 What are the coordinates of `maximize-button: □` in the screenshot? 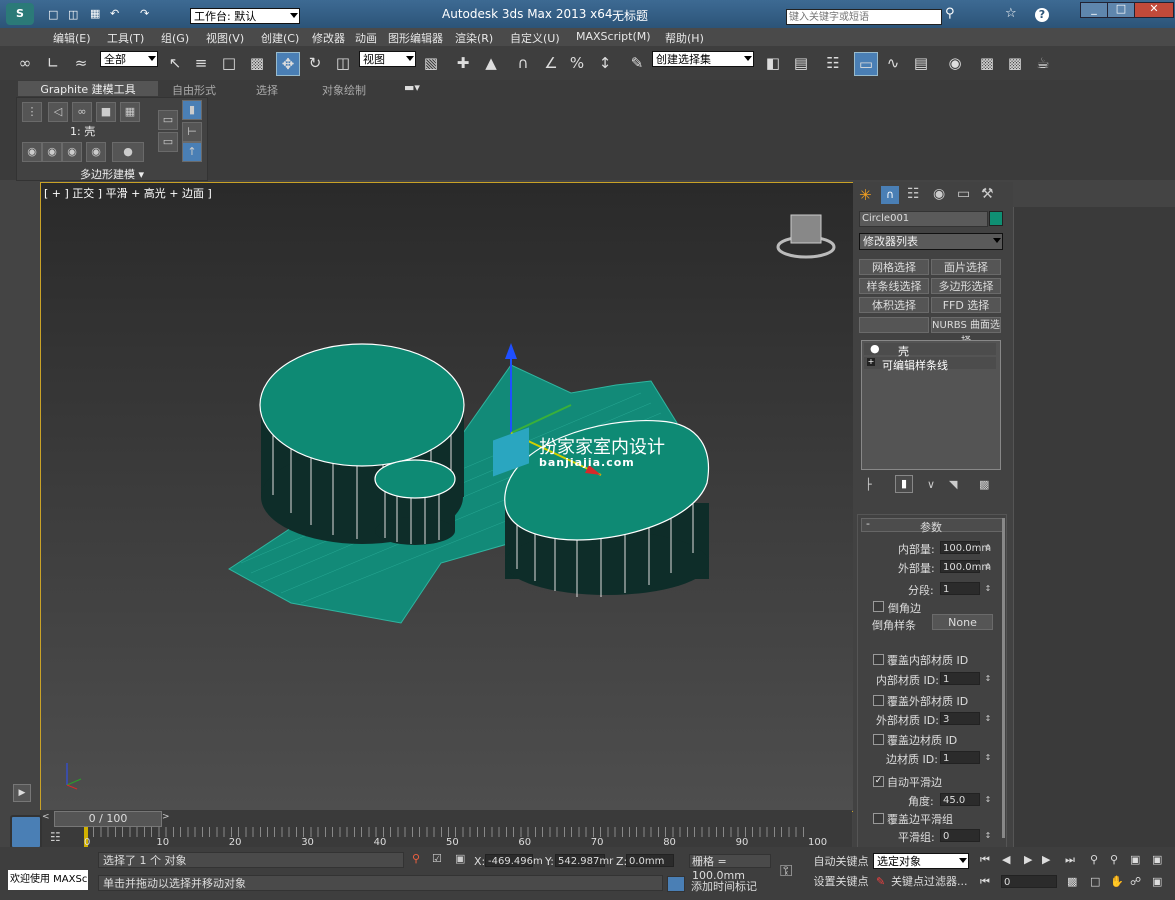 It's located at (1121, 10).